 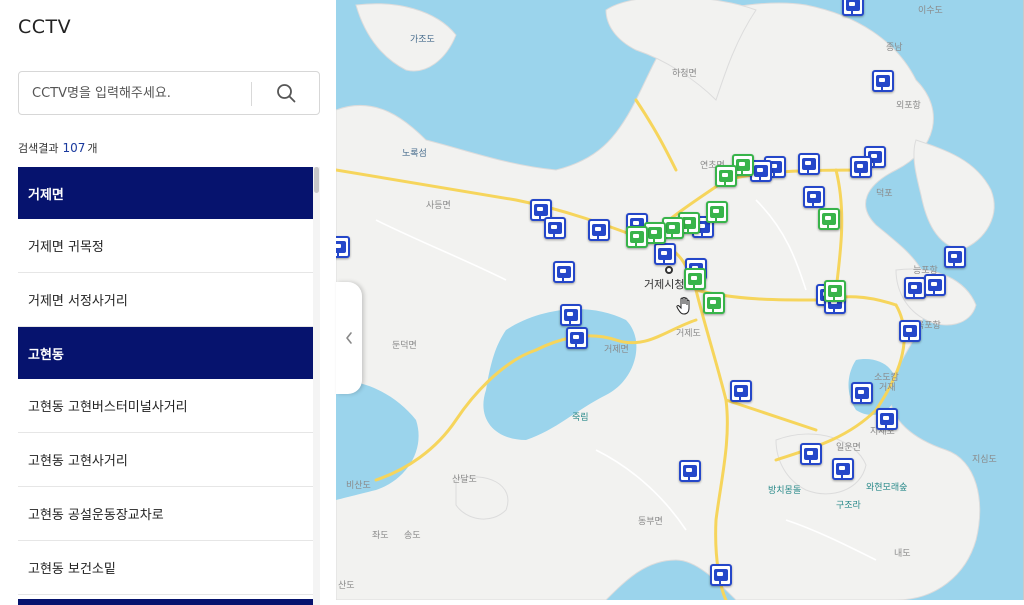 What do you see at coordinates (72, 569) in the screenshot?
I see `item-label: 고현동 보건소밑` at bounding box center [72, 569].